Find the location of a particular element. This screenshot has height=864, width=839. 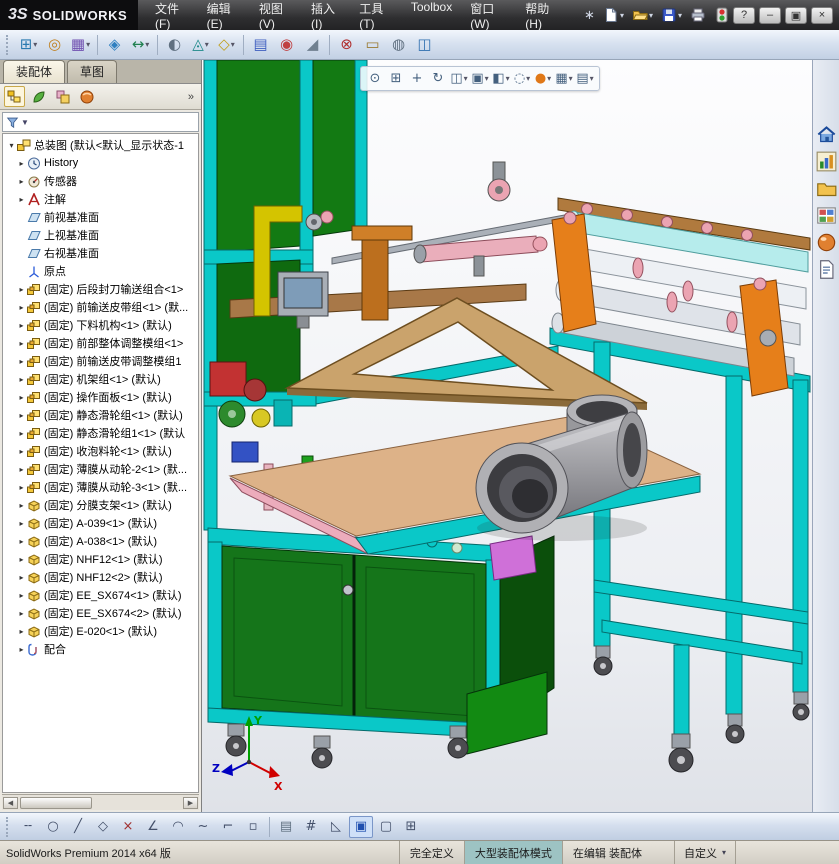

shaded-sketch-button: ▣ is located at coordinates (361, 826).